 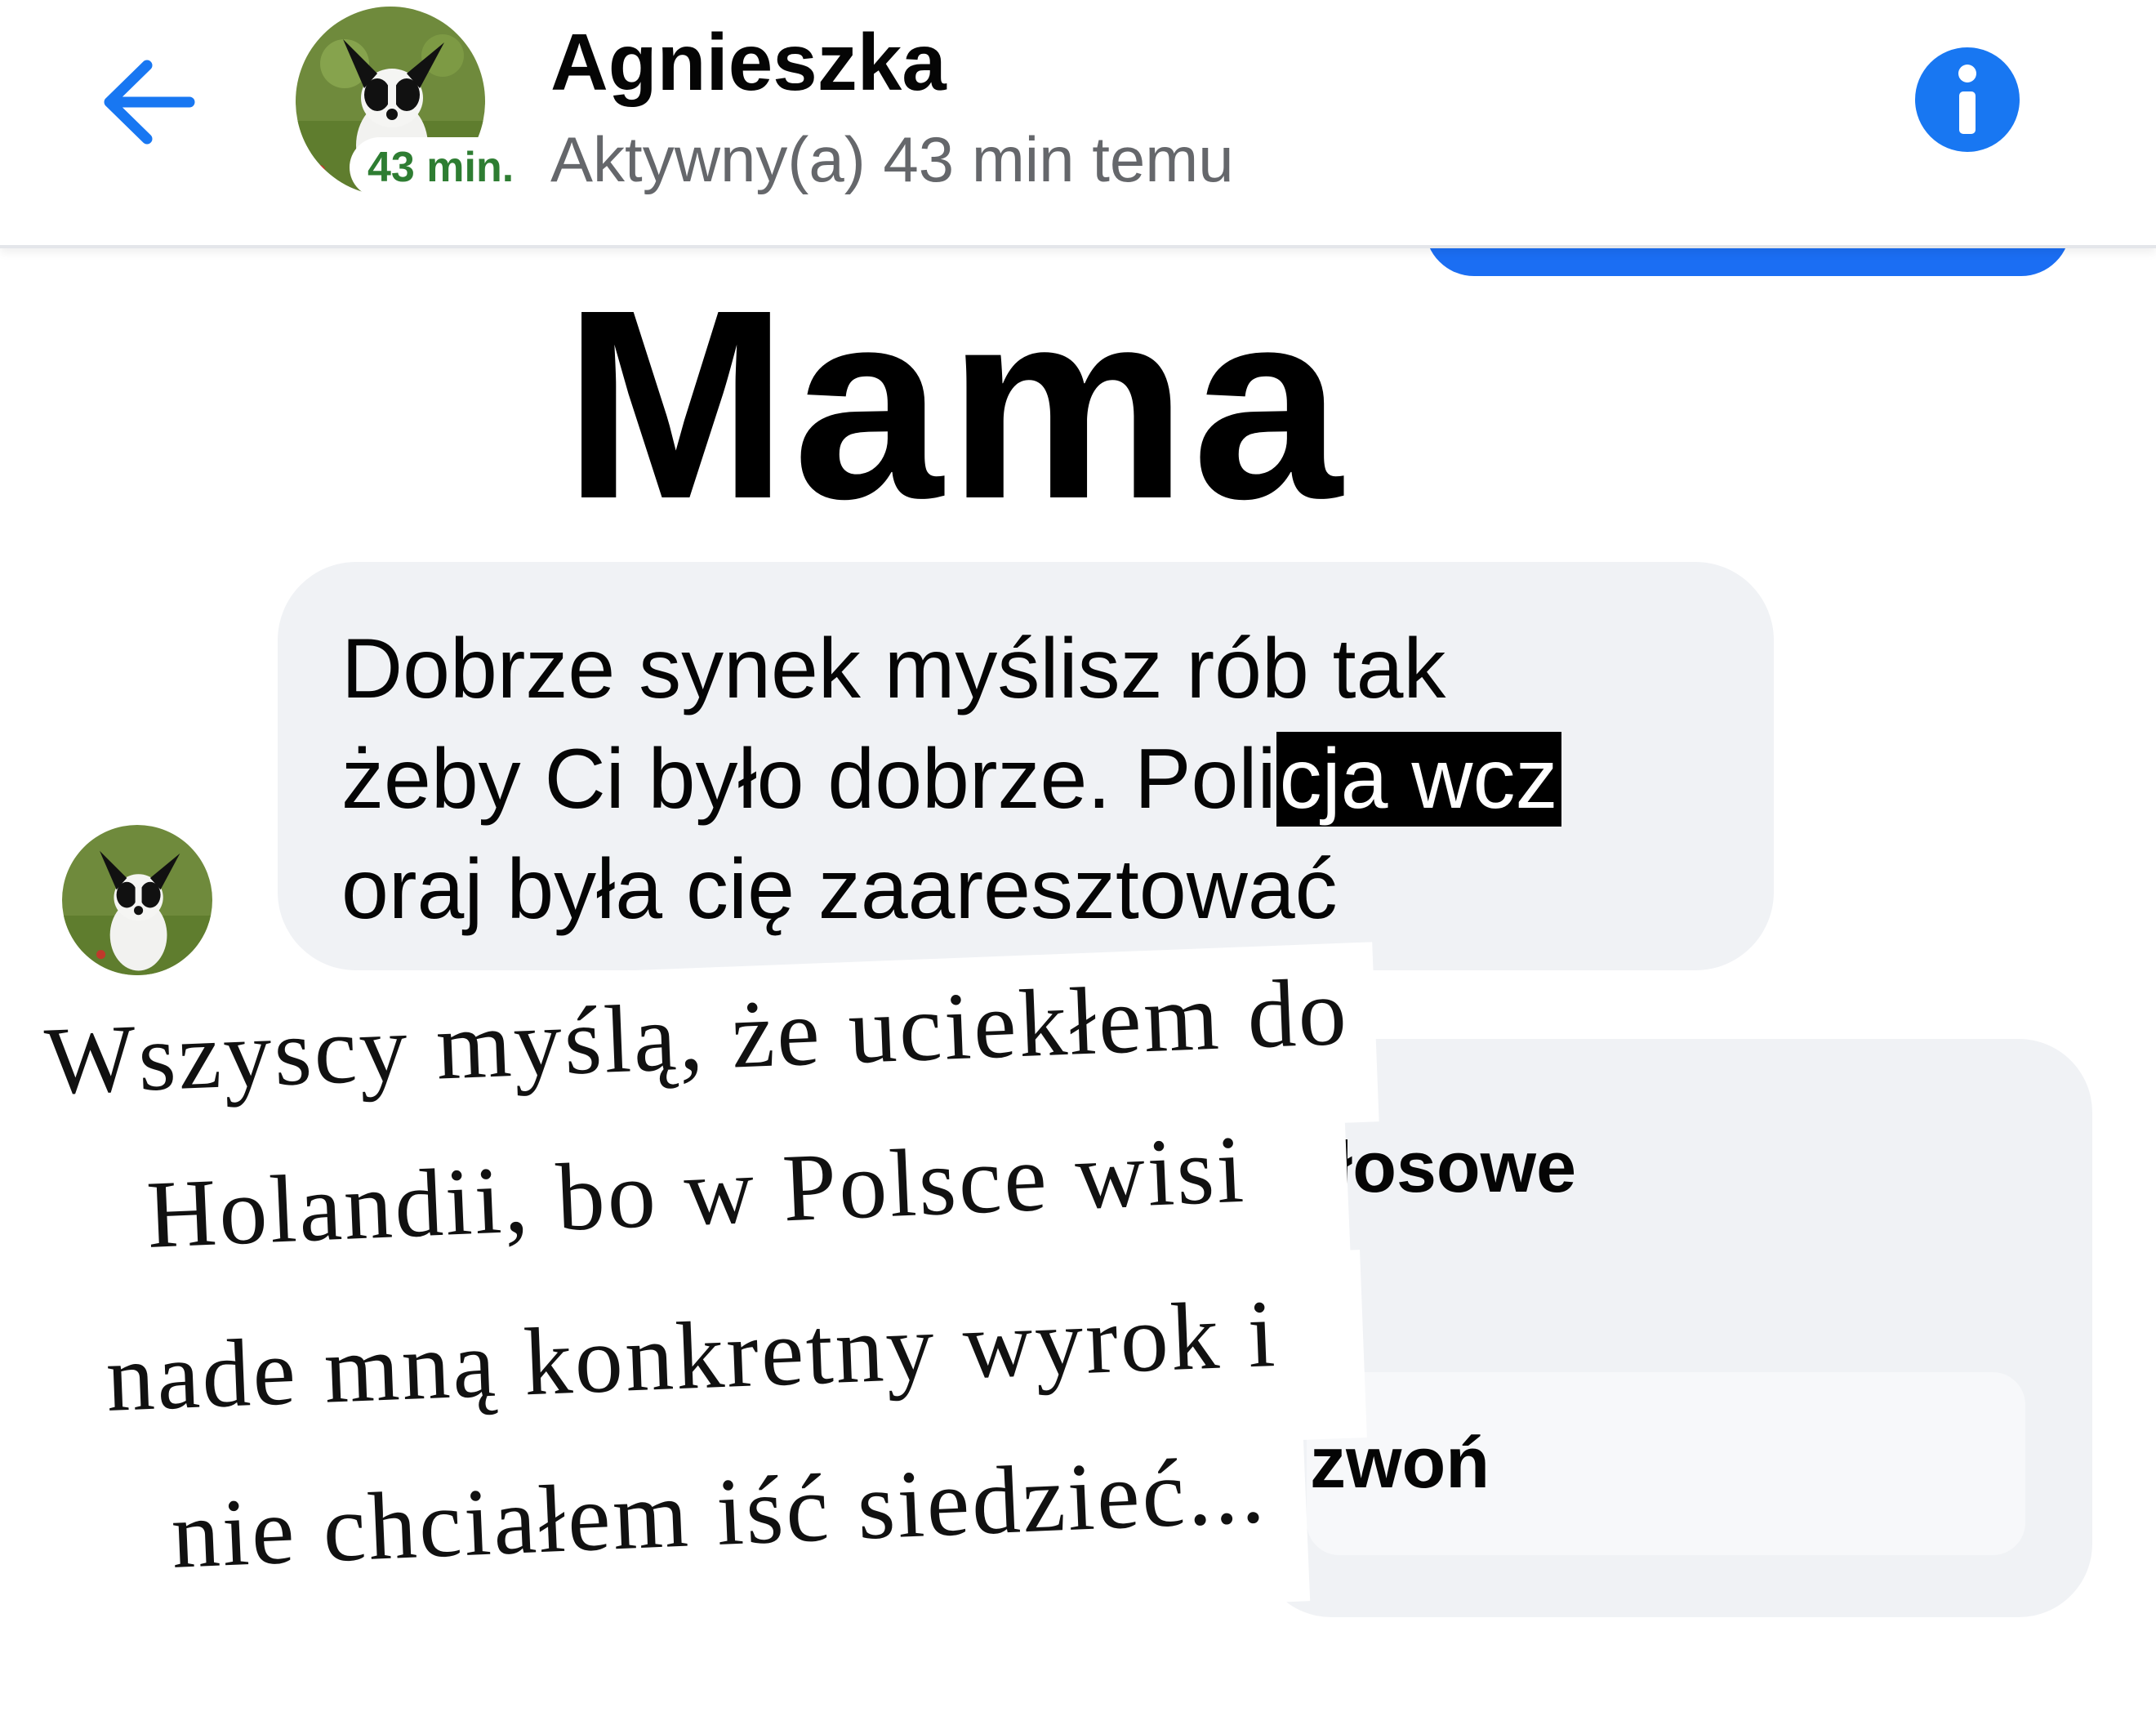 What do you see at coordinates (808, 779) in the screenshot?
I see `message-line-2-prefix: żeby Ci było dobrze. Poli` at bounding box center [808, 779].